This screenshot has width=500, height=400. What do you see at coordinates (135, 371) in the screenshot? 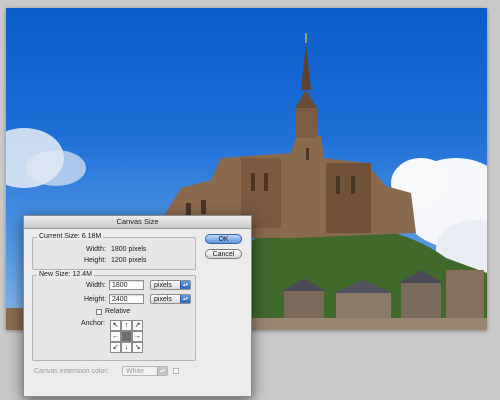
I see `extension-color-value: White` at bounding box center [135, 371].